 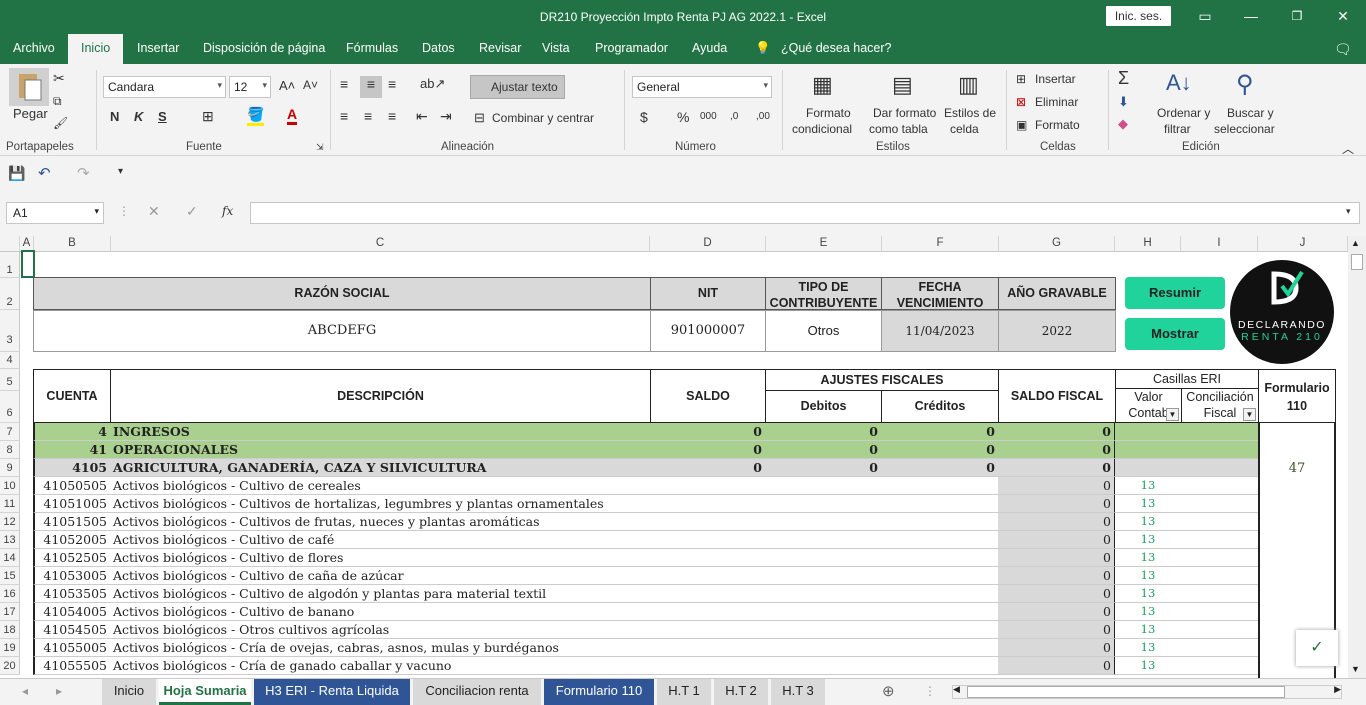 What do you see at coordinates (10, 407) in the screenshot?
I see `row-header: 6` at bounding box center [10, 407].